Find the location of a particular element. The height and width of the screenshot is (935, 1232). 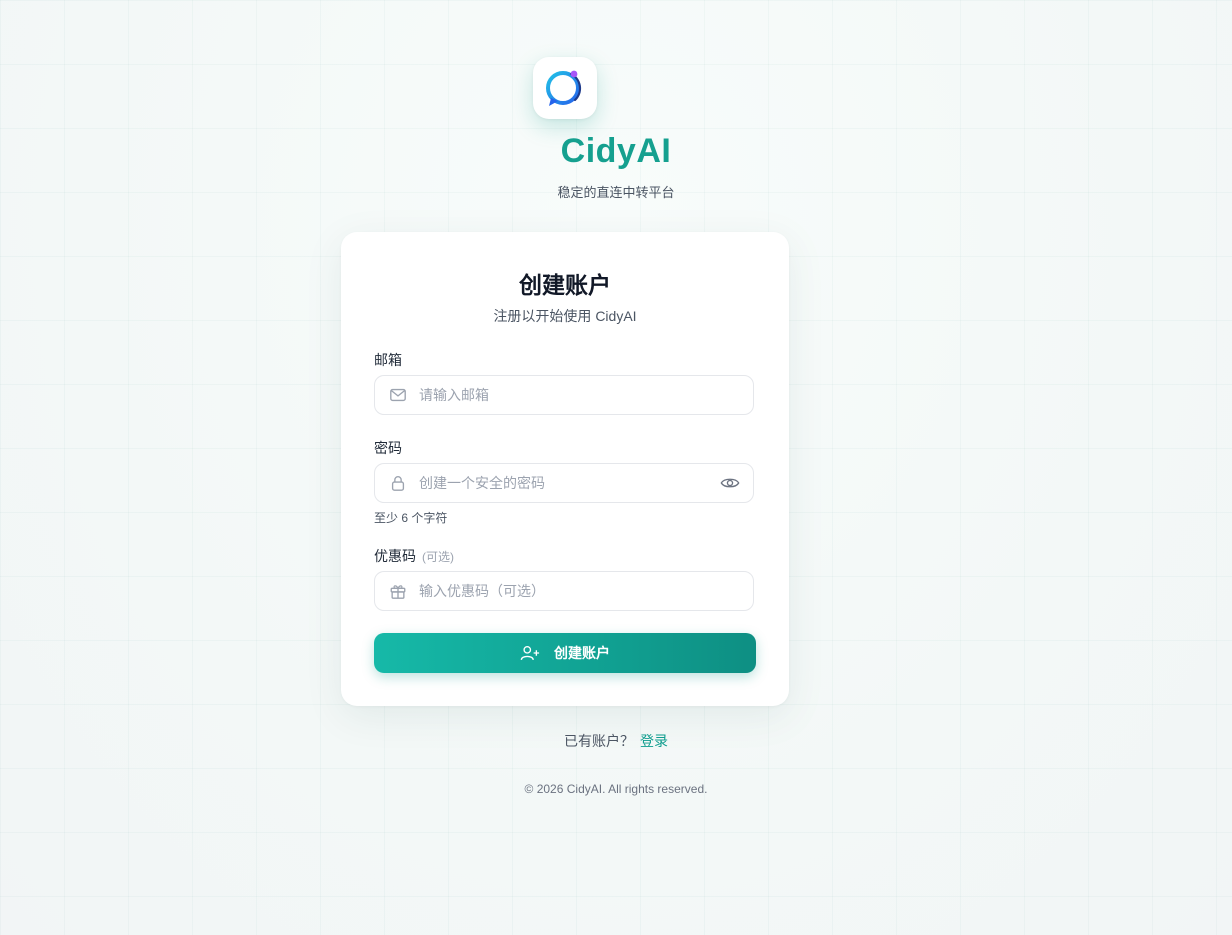

email-input is located at coordinates (564, 395).